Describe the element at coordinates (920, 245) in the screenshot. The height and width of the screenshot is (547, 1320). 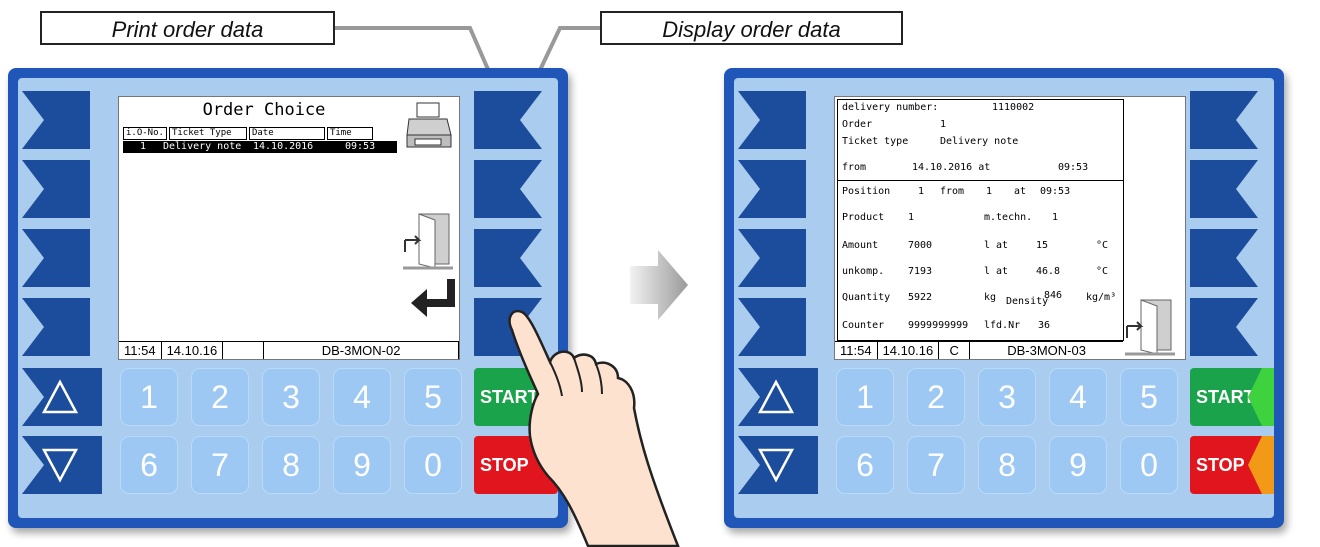
I see `amount-value: 7000` at that location.